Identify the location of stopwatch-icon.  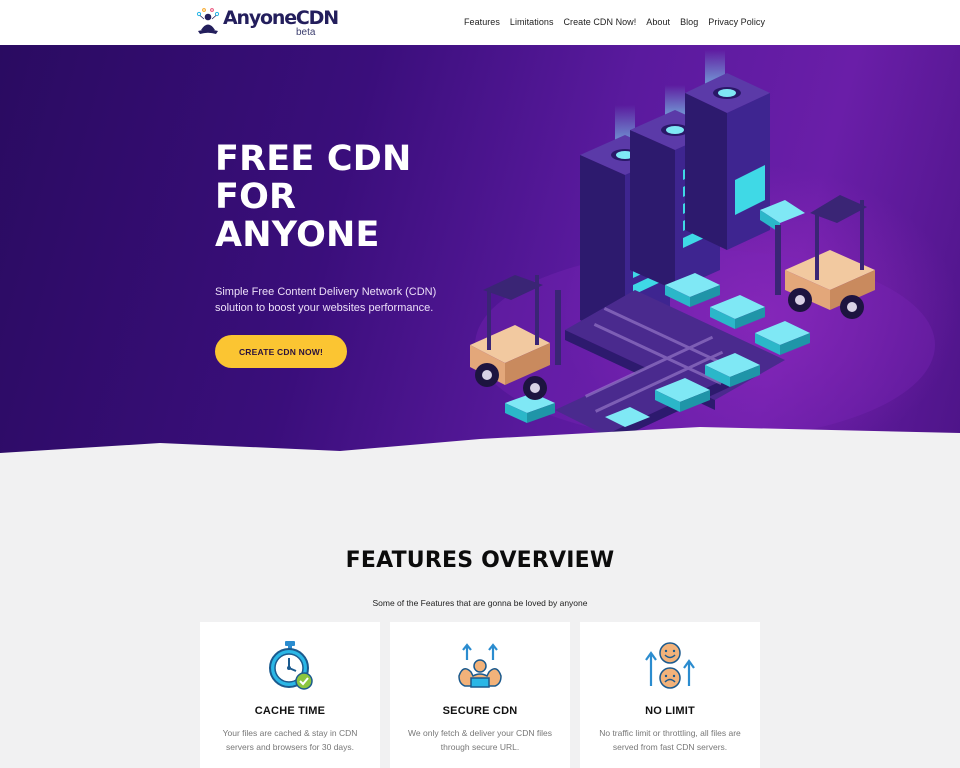
(291, 665).